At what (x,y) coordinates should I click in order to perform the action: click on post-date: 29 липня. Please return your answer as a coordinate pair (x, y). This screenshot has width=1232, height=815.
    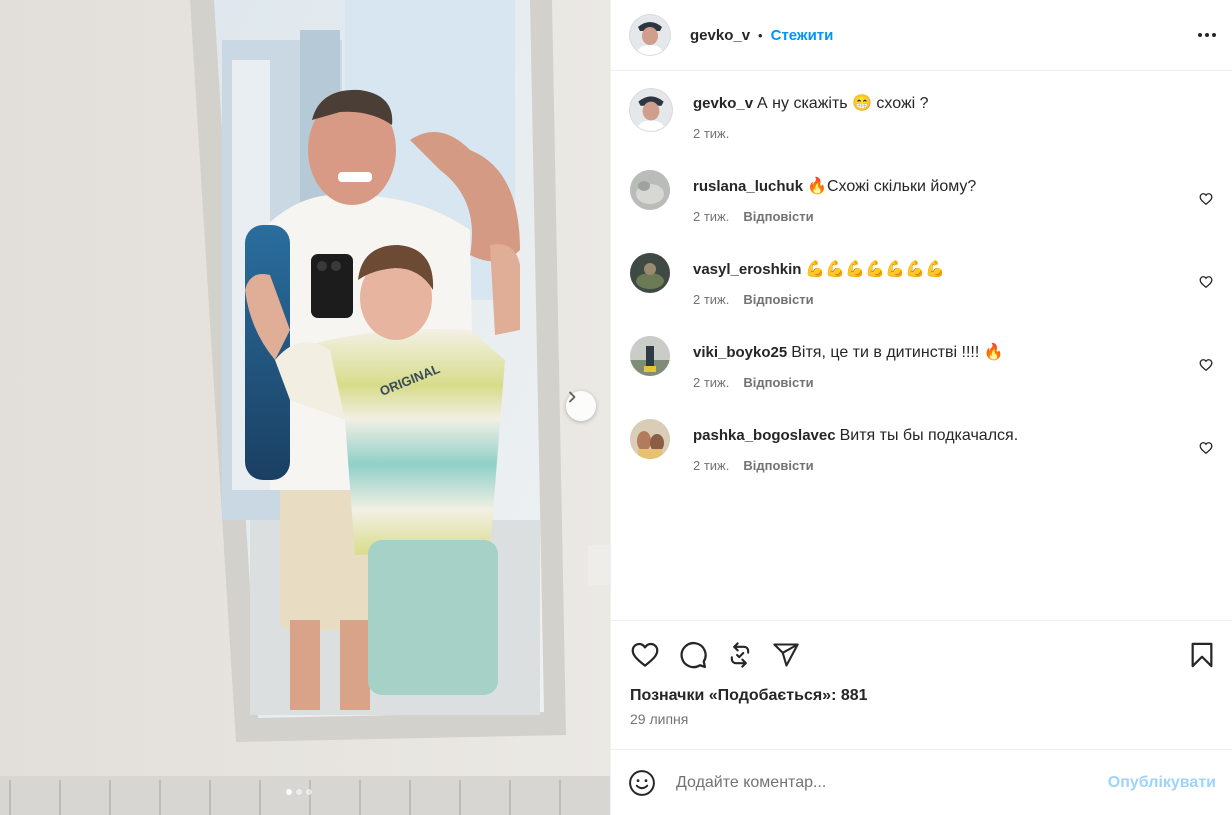
    Looking at the image, I should click on (923, 719).